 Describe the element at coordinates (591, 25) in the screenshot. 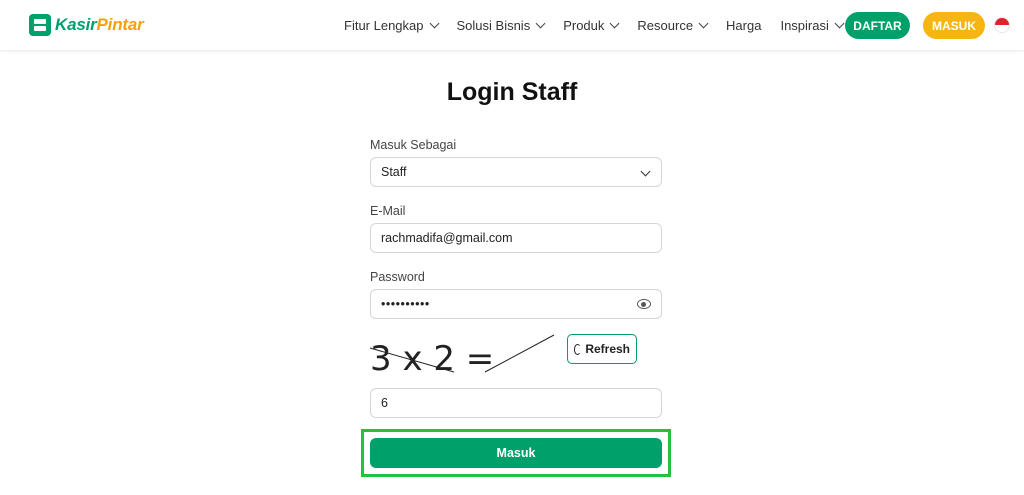

I see `menu-produk: Produk` at that location.